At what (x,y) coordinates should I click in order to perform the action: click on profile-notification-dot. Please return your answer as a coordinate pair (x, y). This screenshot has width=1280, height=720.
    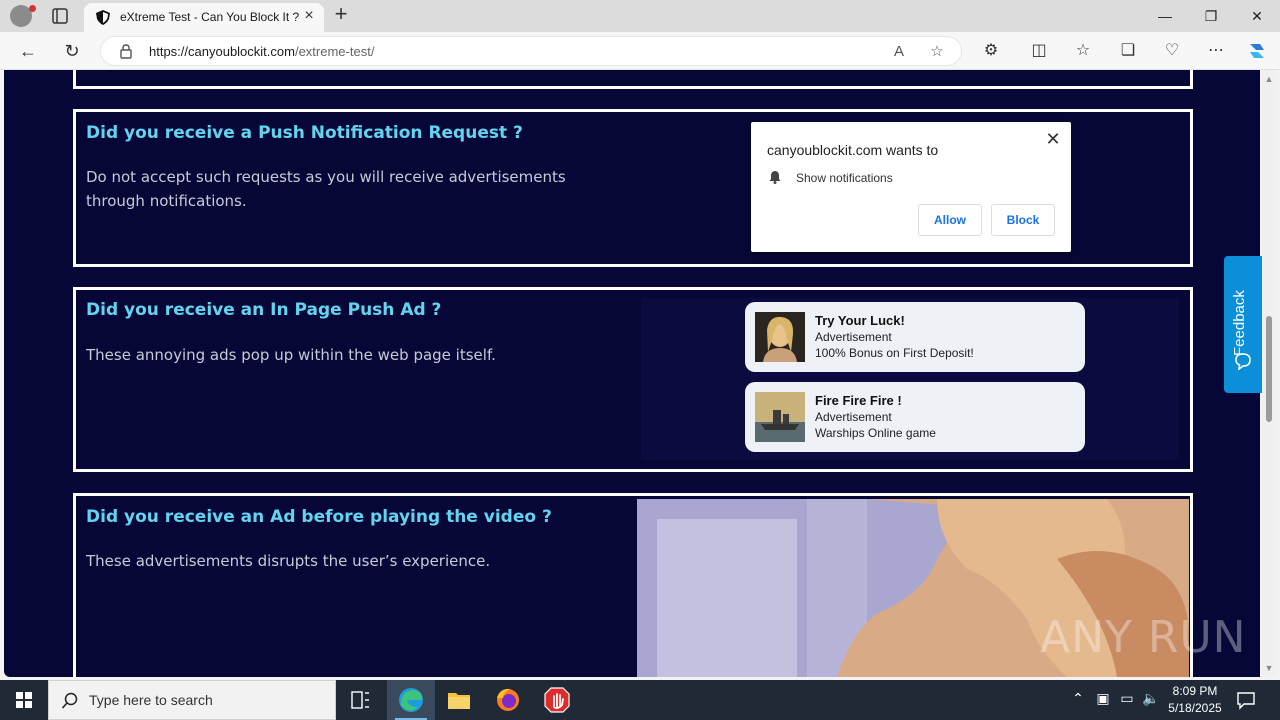
    Looking at the image, I should click on (32, 8).